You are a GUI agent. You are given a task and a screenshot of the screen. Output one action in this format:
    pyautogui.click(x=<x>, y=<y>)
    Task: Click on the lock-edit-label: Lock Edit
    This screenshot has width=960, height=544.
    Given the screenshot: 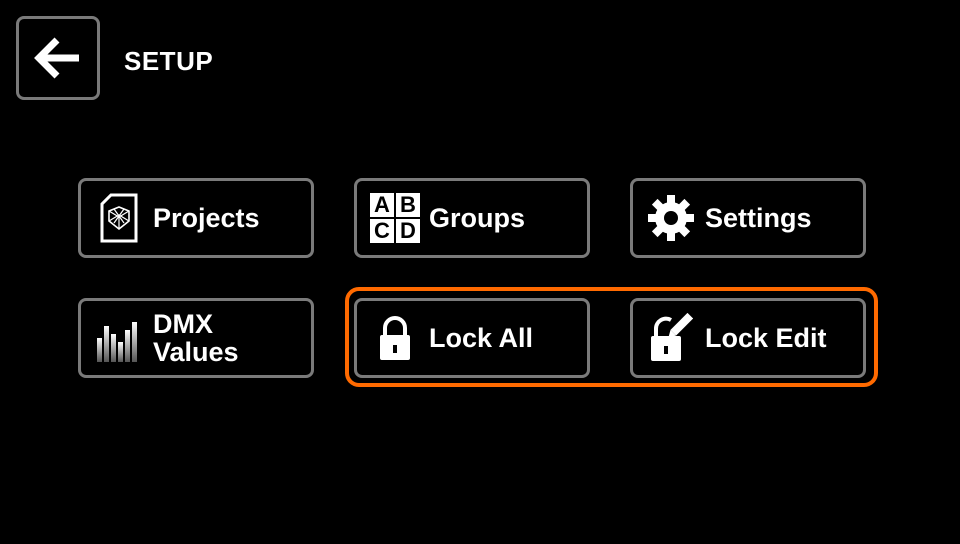 What is the action you would take?
    pyautogui.click(x=766, y=338)
    